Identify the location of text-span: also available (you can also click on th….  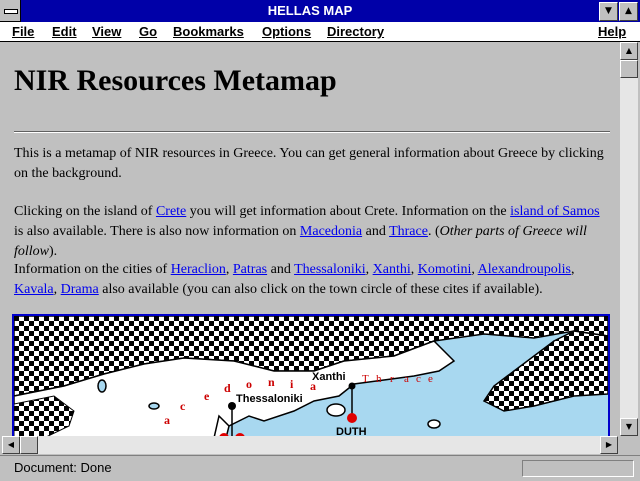
(320, 289).